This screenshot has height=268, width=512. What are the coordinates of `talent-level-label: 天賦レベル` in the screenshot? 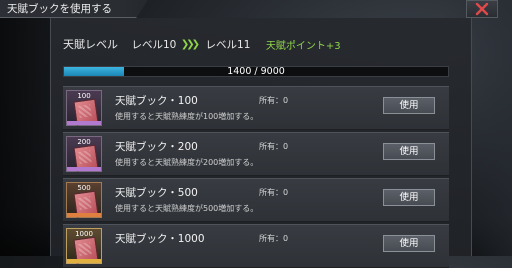 It's located at (90, 44).